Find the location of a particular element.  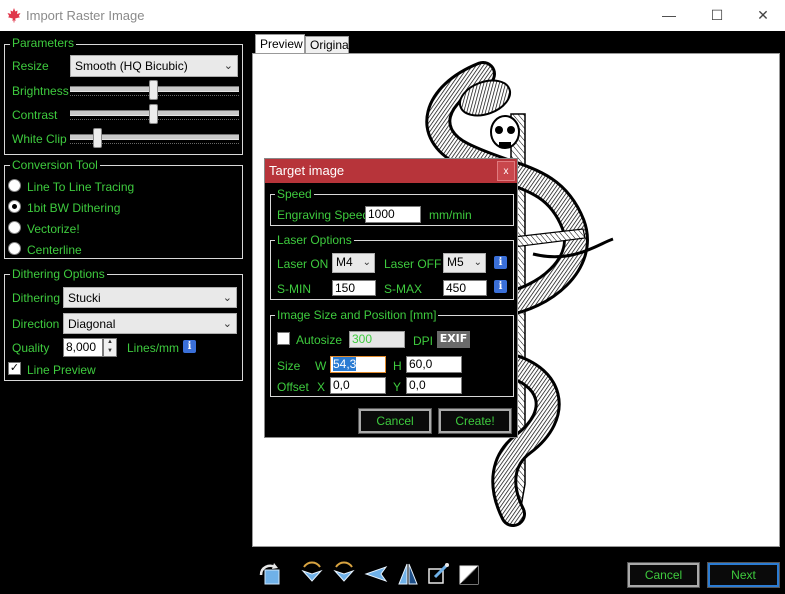

stepper-up-icon: ▲ is located at coordinates (110, 343).